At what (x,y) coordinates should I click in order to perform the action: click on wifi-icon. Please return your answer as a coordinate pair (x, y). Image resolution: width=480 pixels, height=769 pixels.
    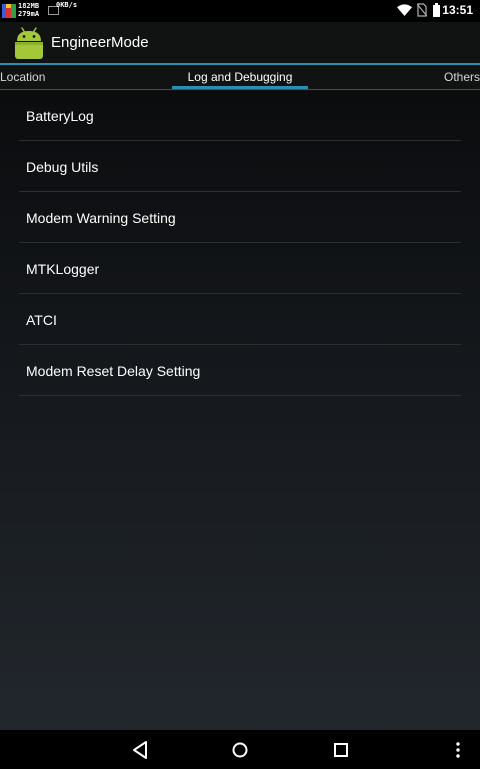
    Looking at the image, I should click on (404, 10).